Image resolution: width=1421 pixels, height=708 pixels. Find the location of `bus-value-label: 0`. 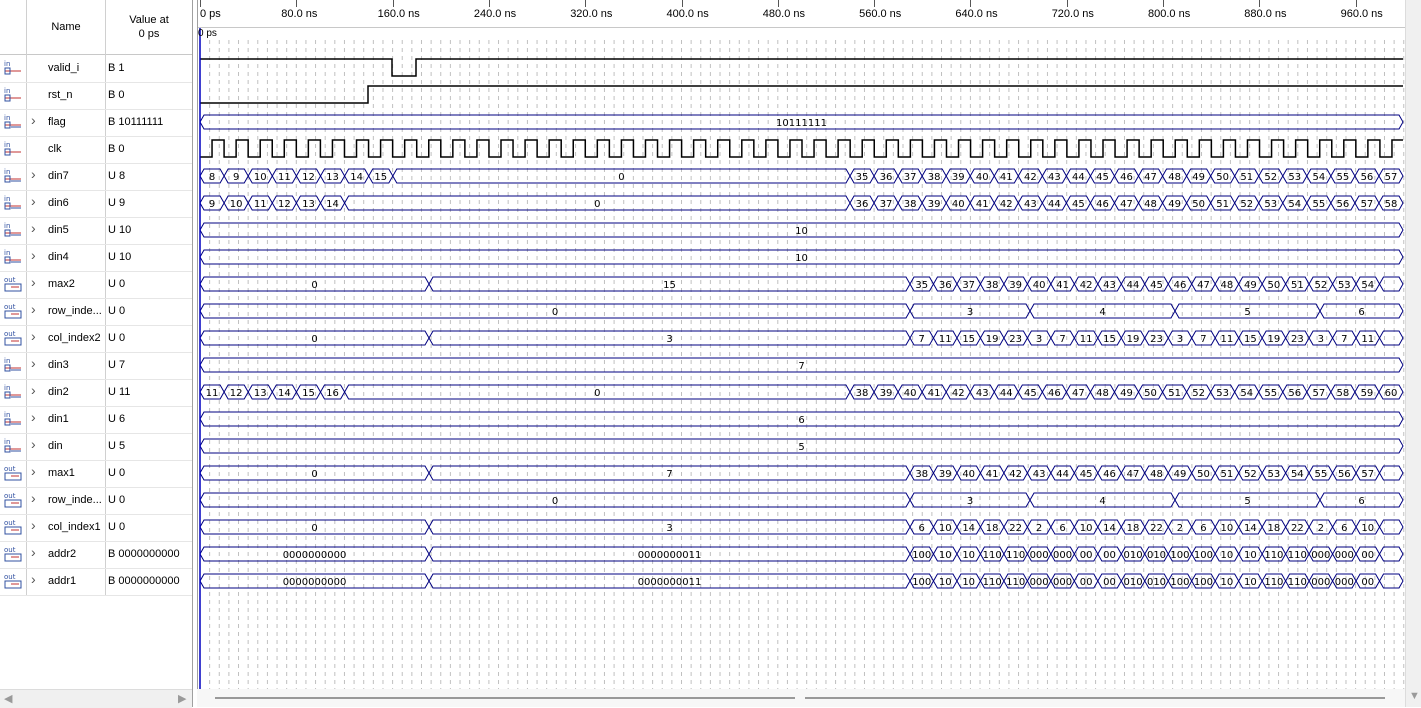

bus-value-label: 0 is located at coordinates (597, 393).